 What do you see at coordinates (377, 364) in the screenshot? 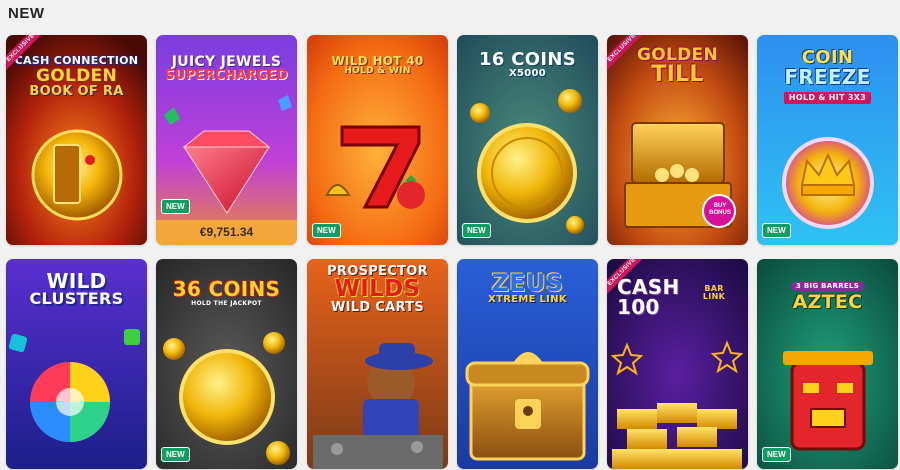
I see `game-card-prospector-wilds-wild-carts: PROSPECTOR WILDS WILD CARTS` at bounding box center [377, 364].